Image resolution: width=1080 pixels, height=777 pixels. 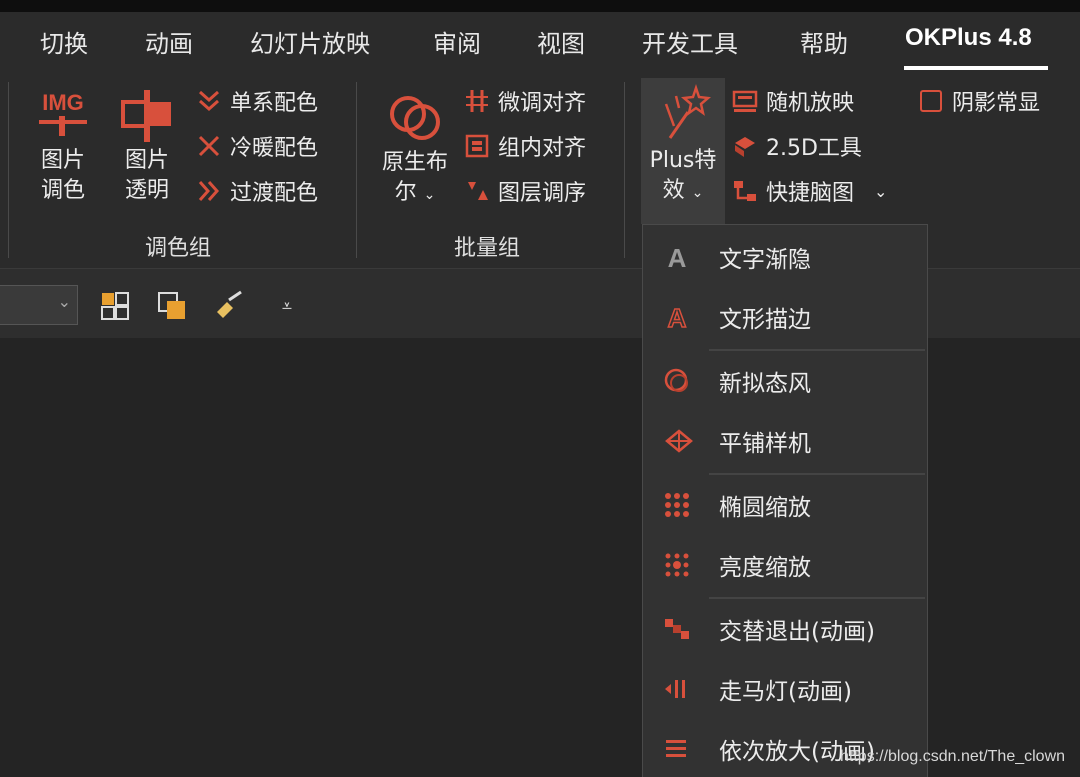 I want to click on menu-item-tile-mockup: 平铺样机, so click(x=785, y=441).